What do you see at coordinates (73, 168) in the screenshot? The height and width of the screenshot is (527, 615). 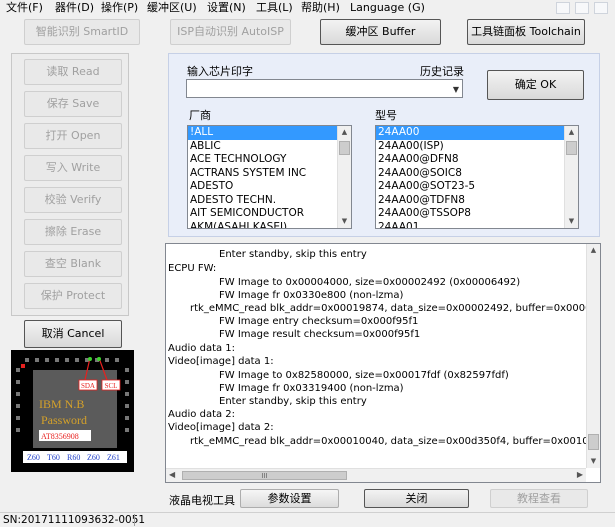 I see `write-button: 写入 Write` at bounding box center [73, 168].